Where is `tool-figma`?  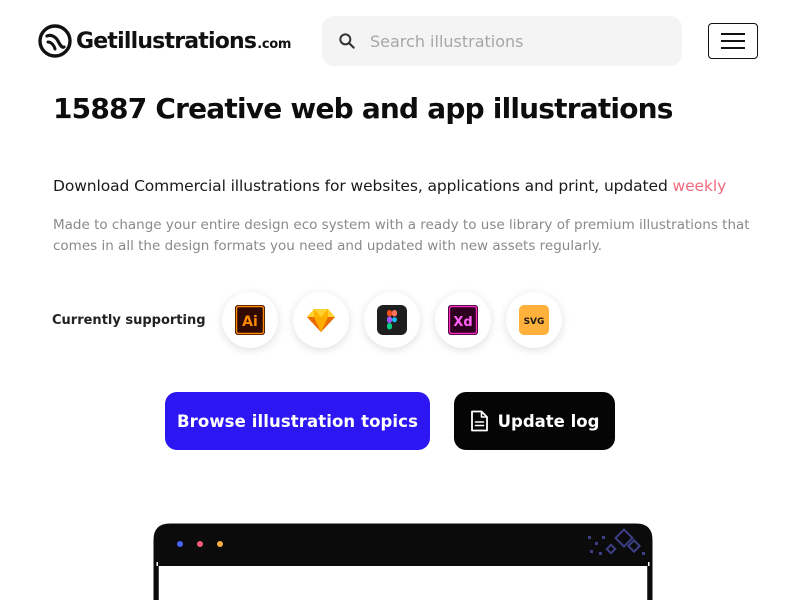 tool-figma is located at coordinates (391, 320).